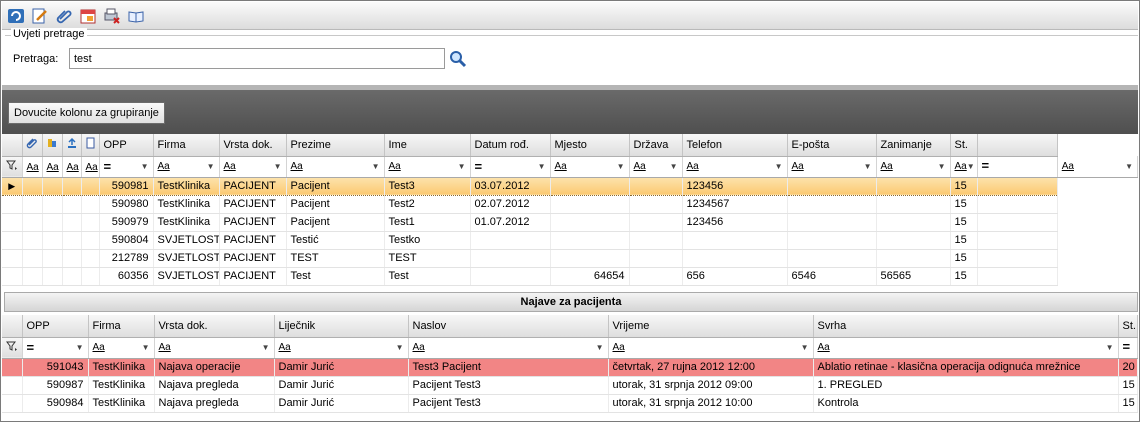 Image resolution: width=1140 pixels, height=422 pixels. Describe the element at coordinates (508, 326) in the screenshot. I see `col-naslov: Naslov` at that location.